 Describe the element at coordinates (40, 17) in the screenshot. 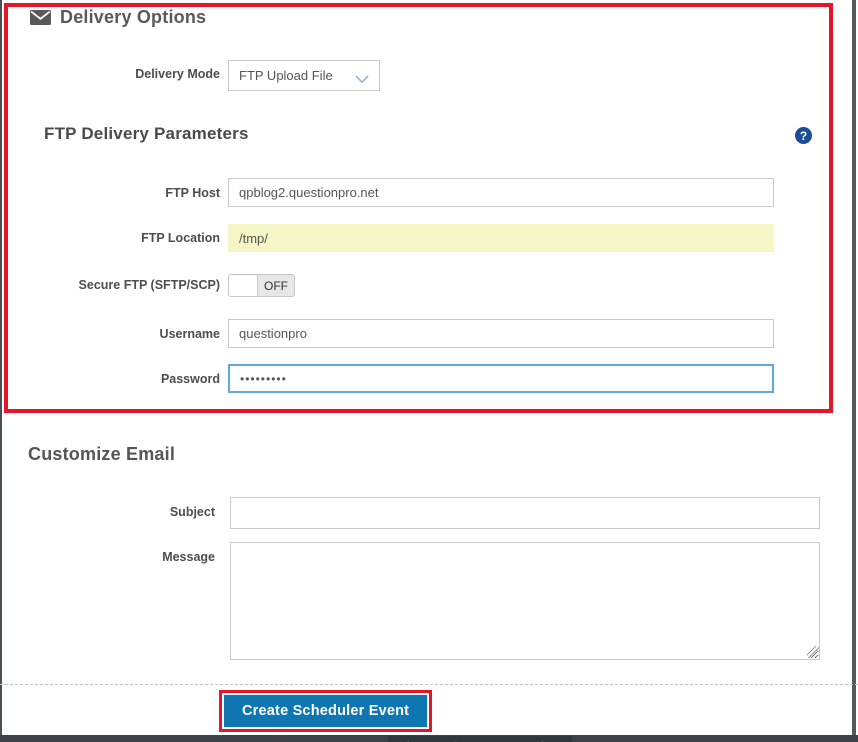

I see `envelope-icon` at that location.